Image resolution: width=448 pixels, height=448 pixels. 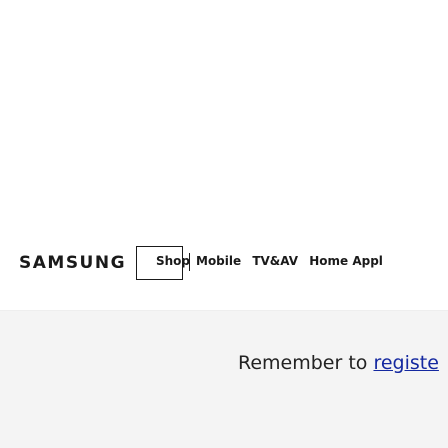 I want to click on register-notice-text: Remember to registe, so click(x=338, y=363).